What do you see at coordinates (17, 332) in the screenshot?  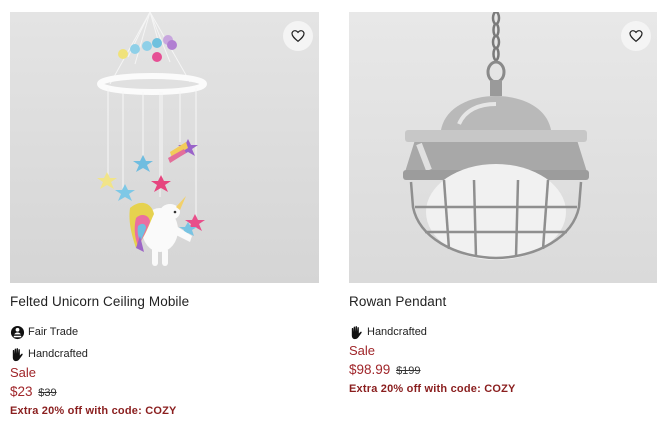 I see `fair-trade-icon` at bounding box center [17, 332].